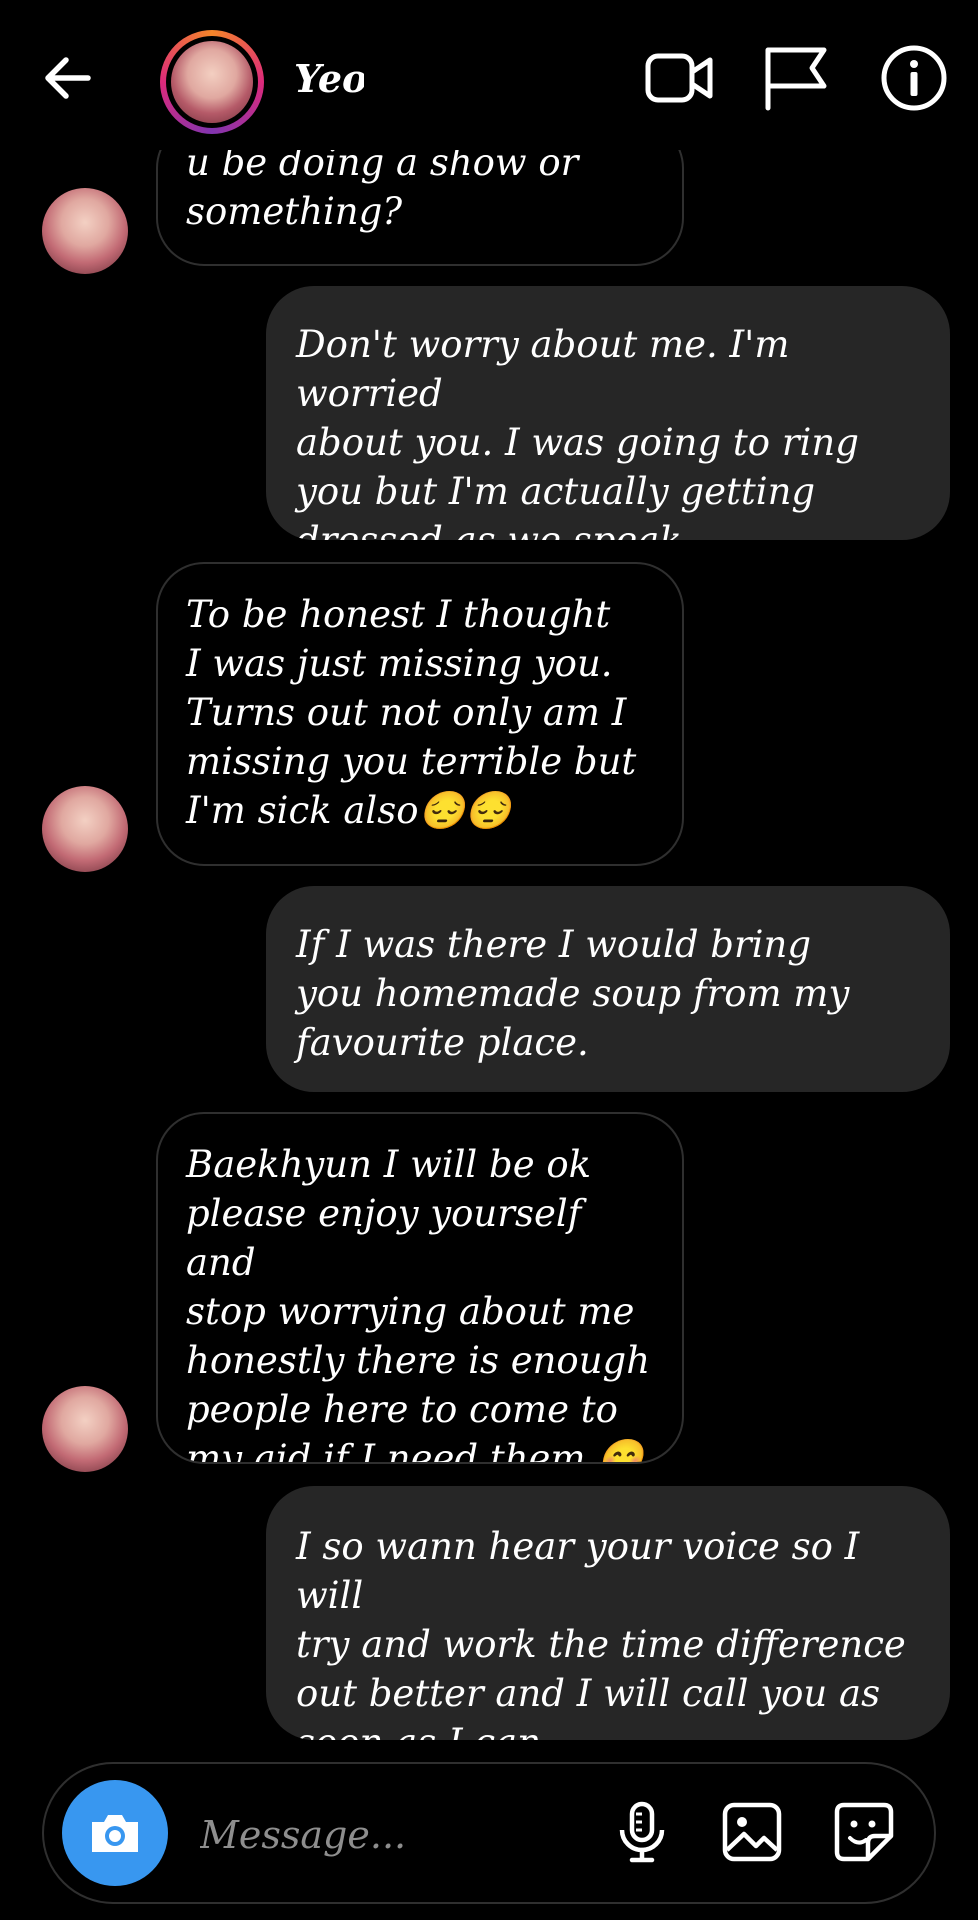 This screenshot has width=978, height=1920. I want to click on message-input, so click(410, 1835).